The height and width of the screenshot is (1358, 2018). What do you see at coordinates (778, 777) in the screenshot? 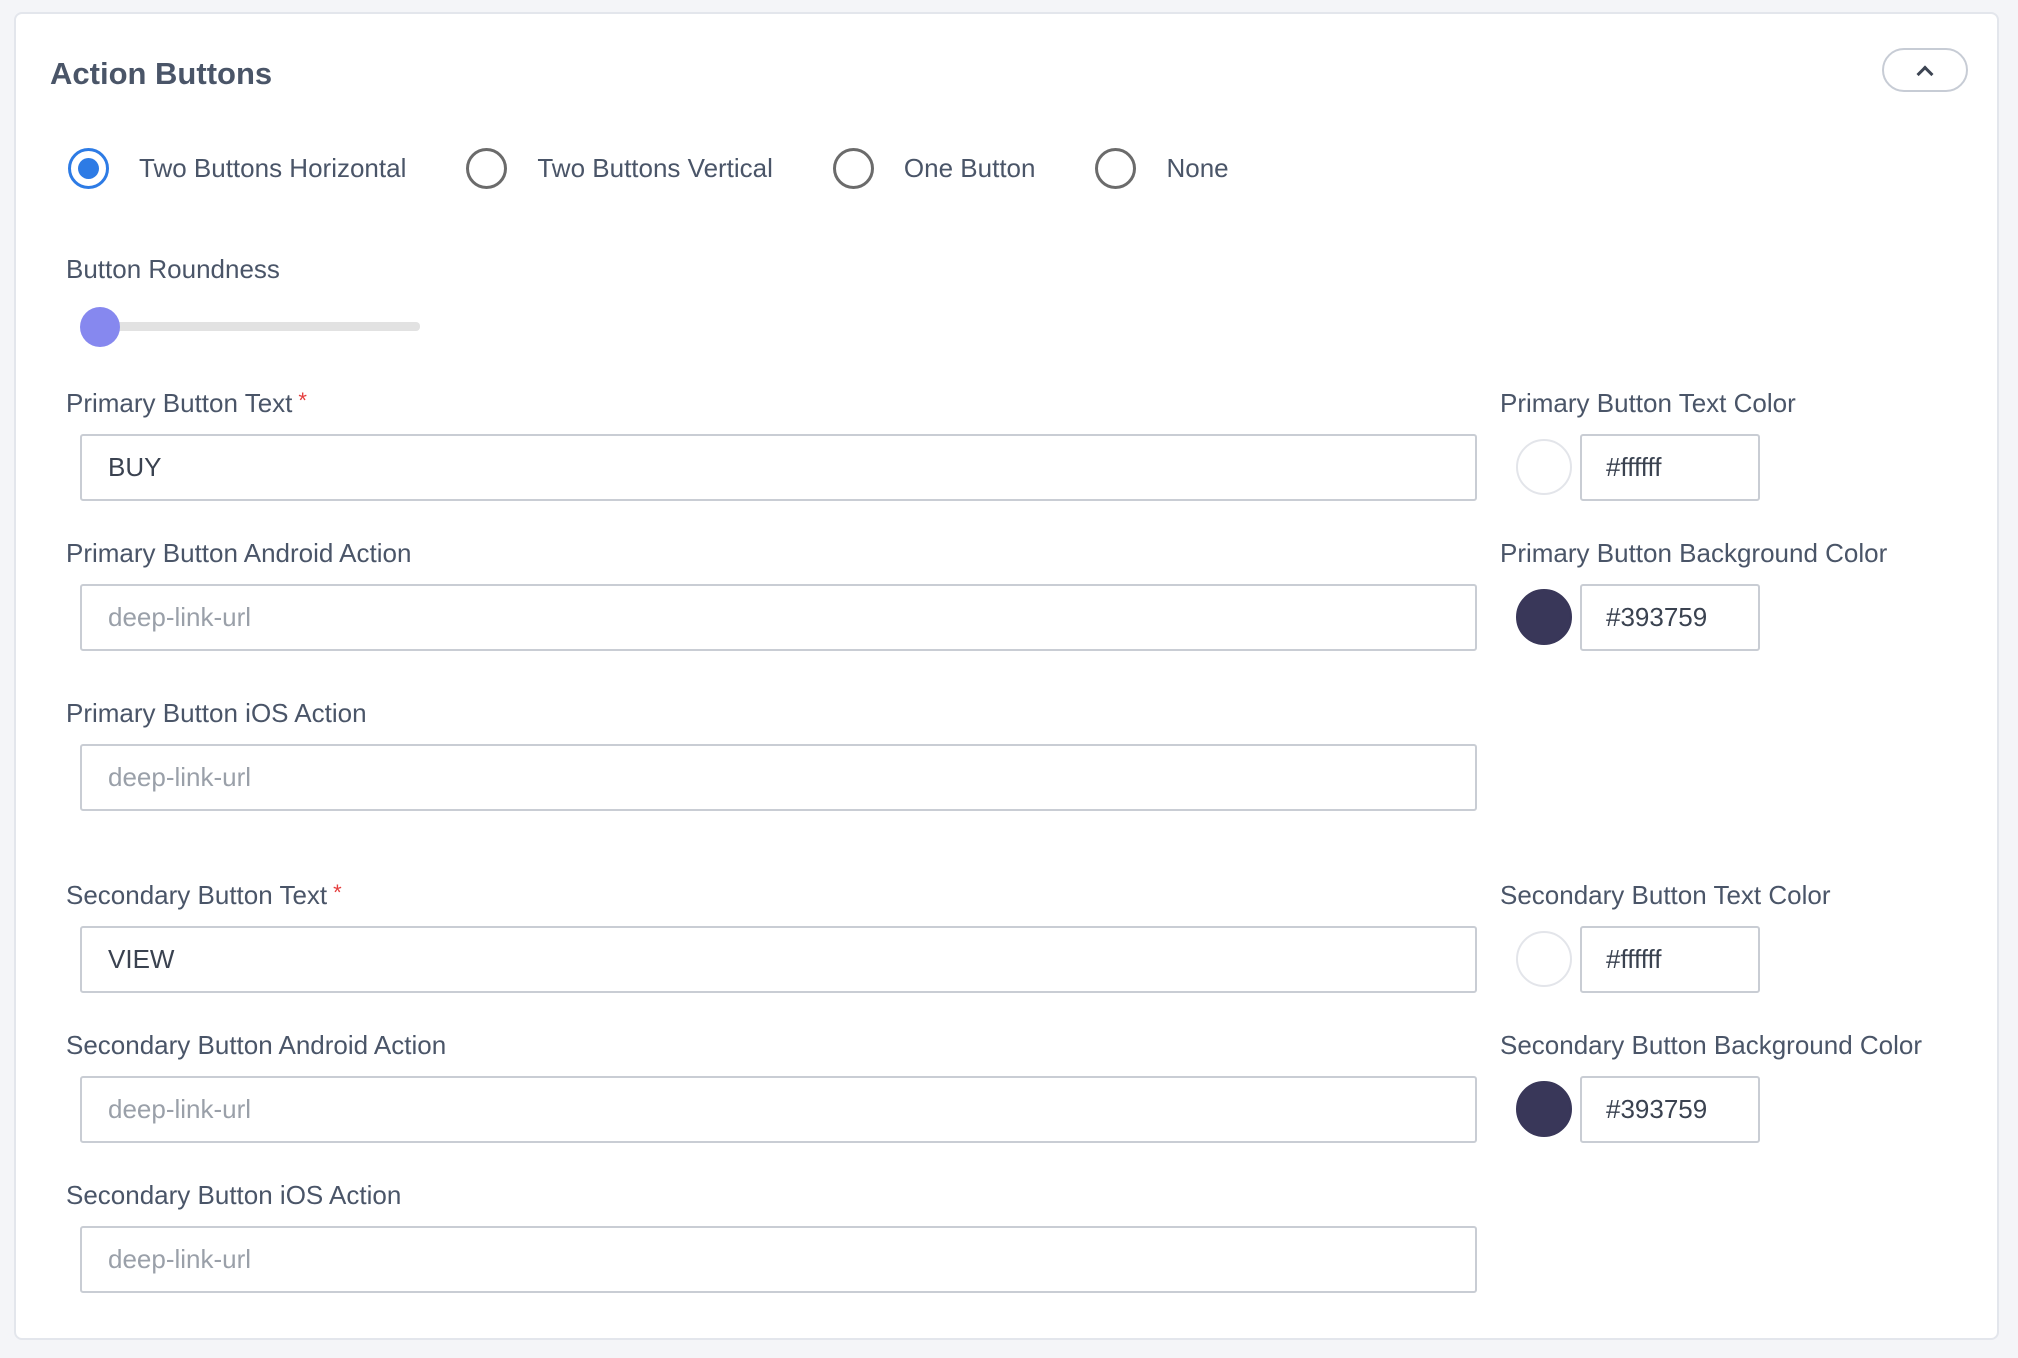
I see `primary-ios-input` at bounding box center [778, 777].